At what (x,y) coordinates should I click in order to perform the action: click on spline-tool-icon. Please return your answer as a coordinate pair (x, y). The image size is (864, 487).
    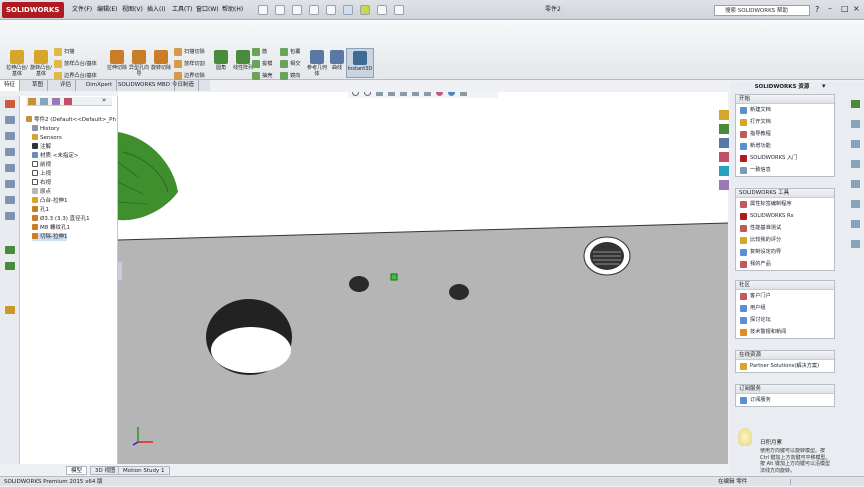
    Looking at the image, I should click on (10, 184).